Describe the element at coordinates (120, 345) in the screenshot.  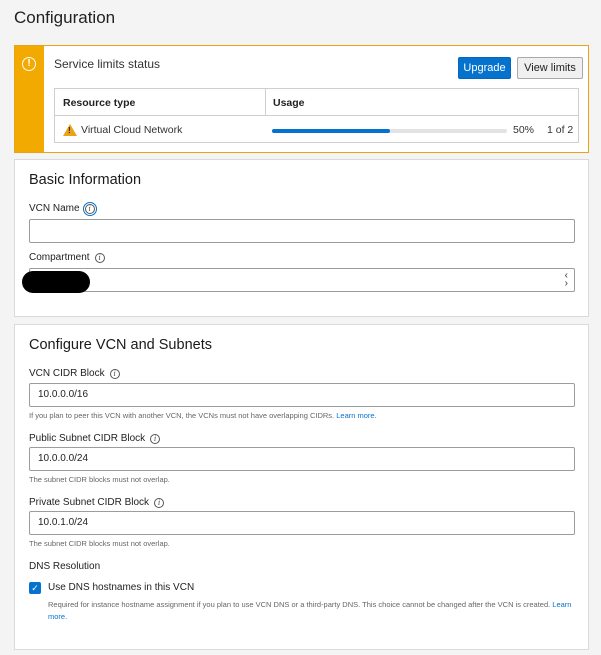
I see `section-title-subnets: Configure VCN and Subnets` at that location.